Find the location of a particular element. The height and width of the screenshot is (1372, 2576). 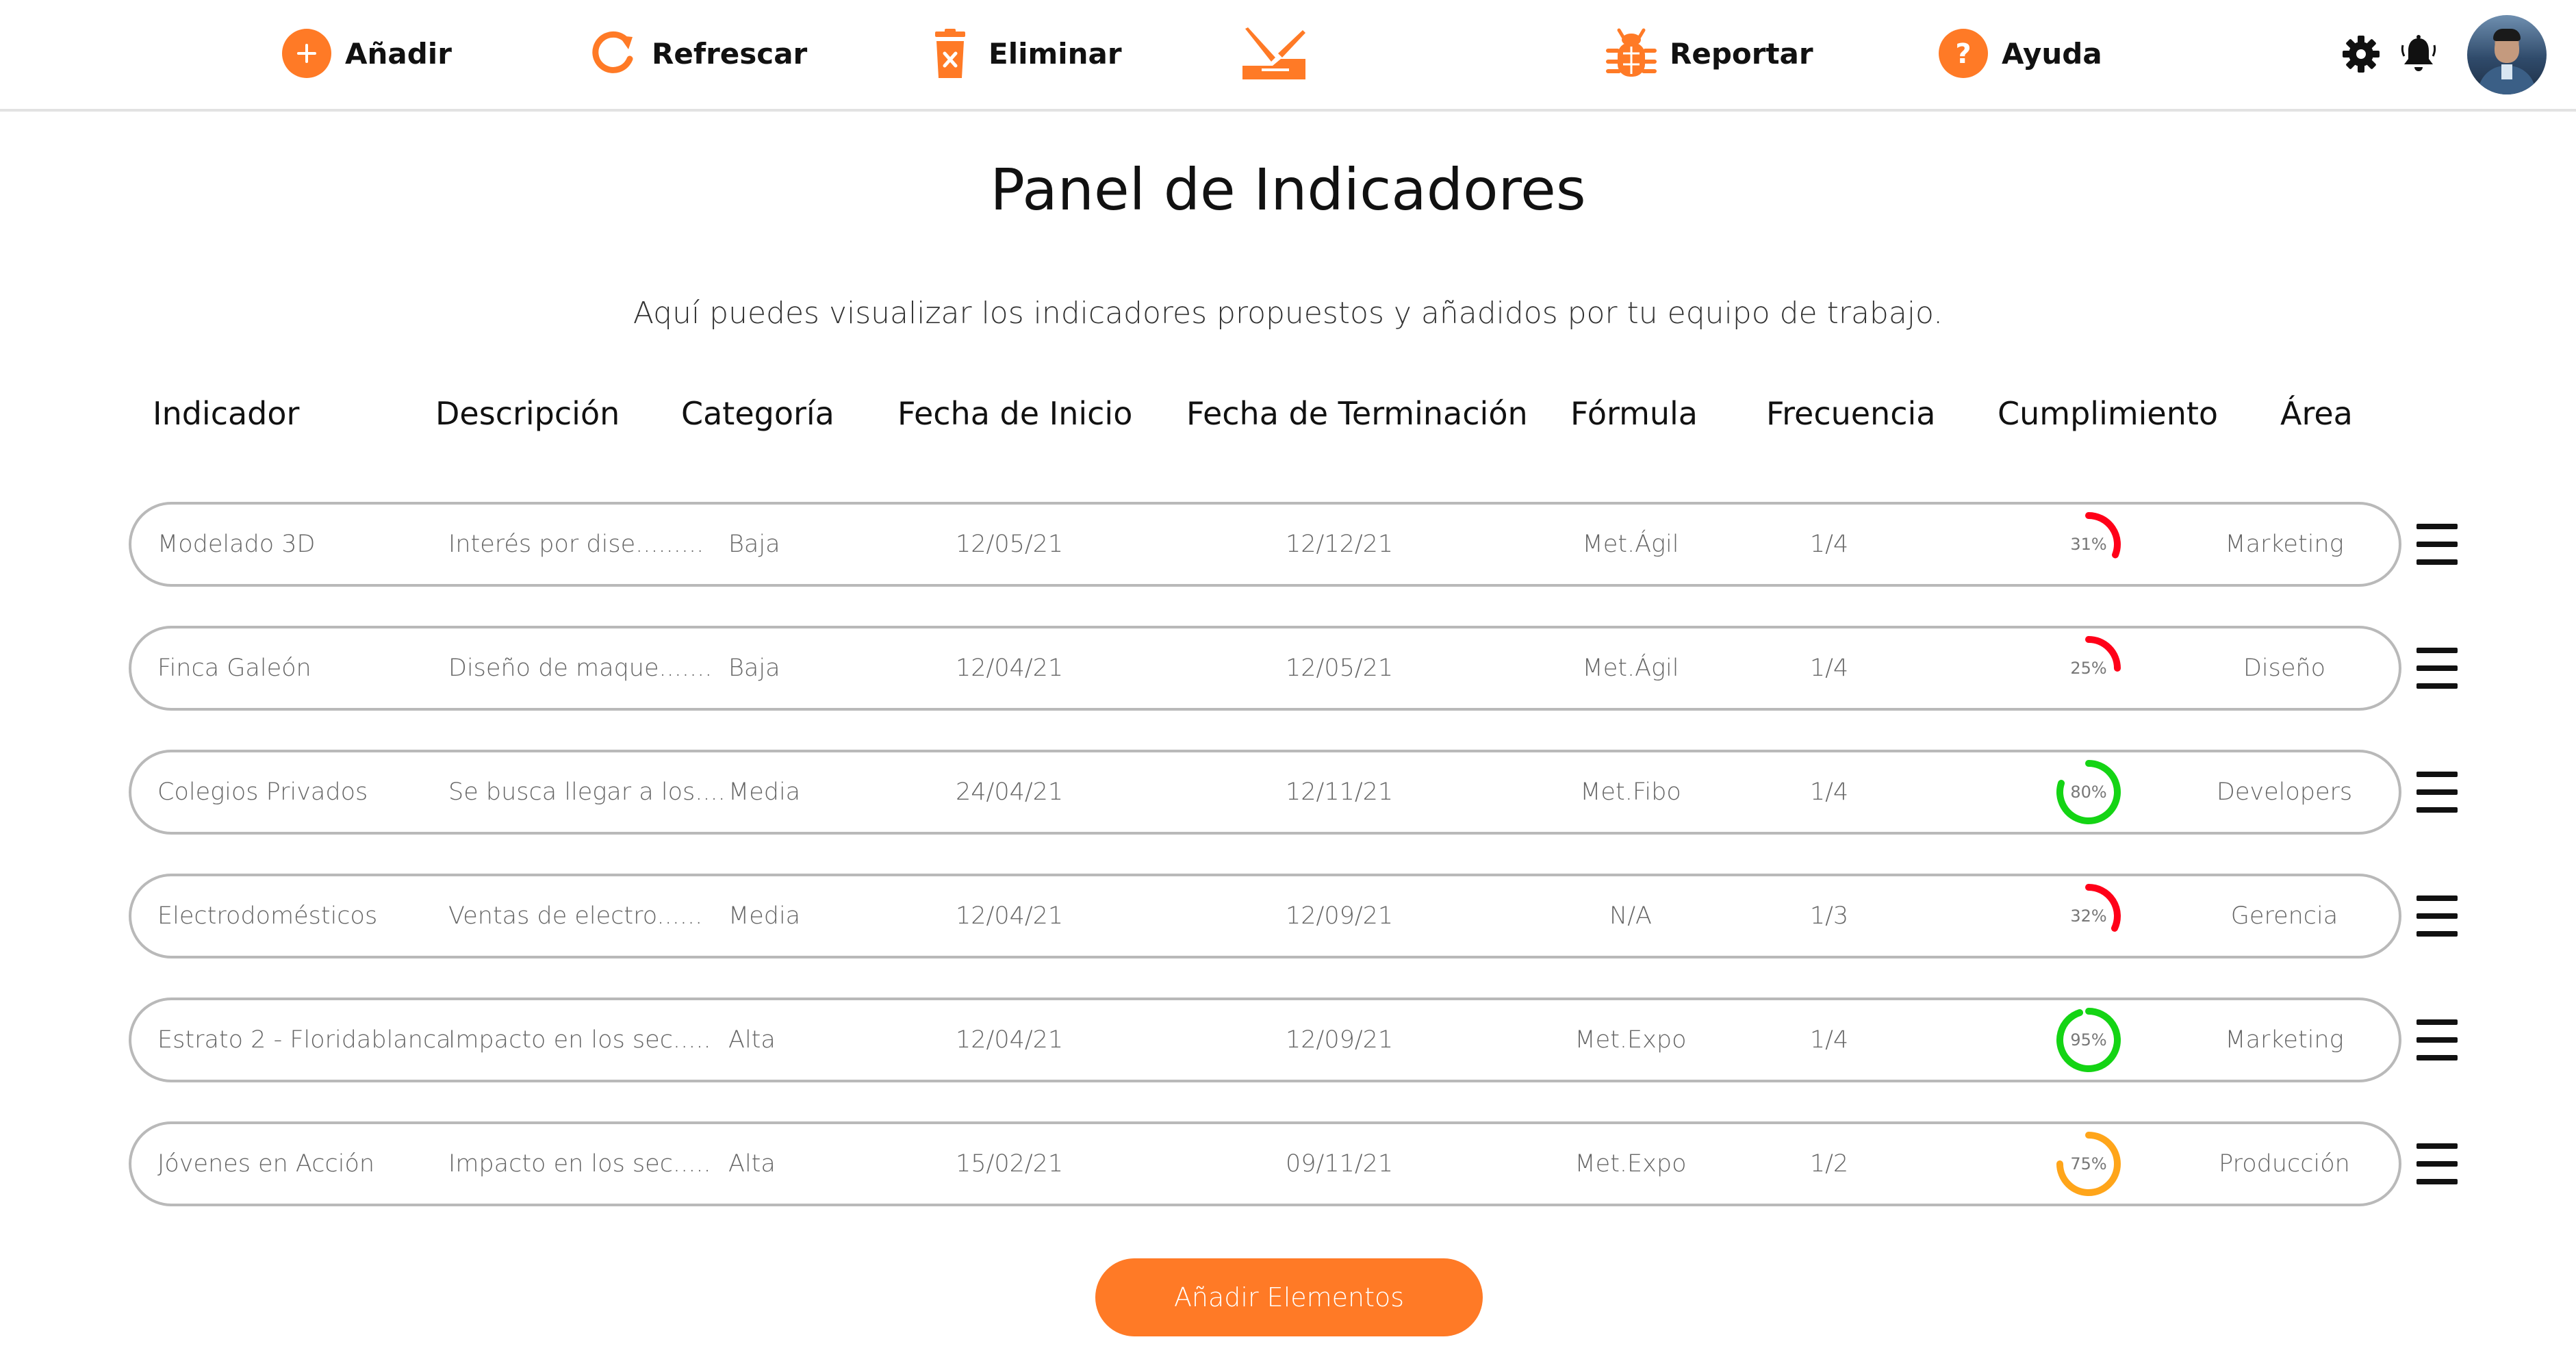

cell-indicador: Jóvenes en Acción is located at coordinates (266, 1164).